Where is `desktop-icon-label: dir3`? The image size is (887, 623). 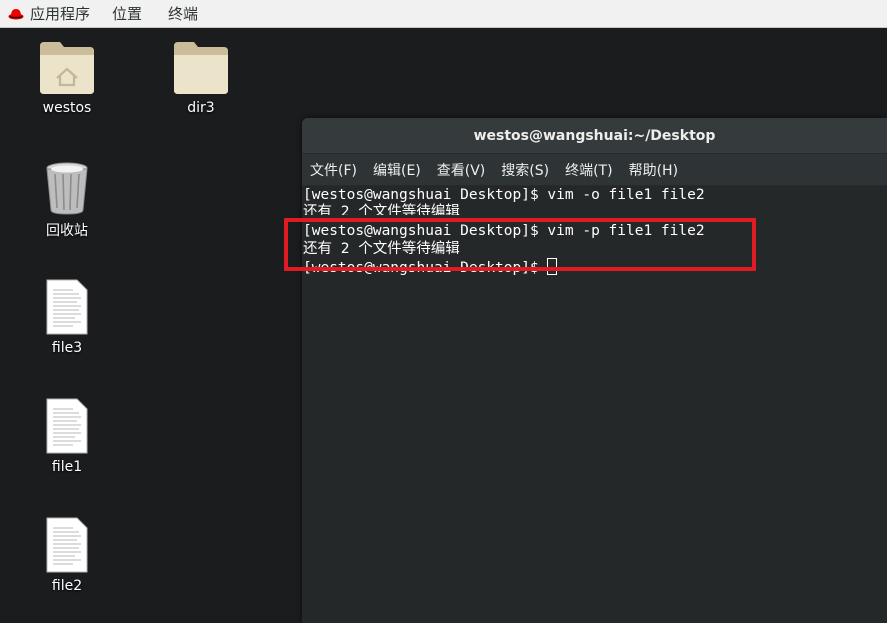
desktop-icon-label: dir3 is located at coordinates (201, 108).